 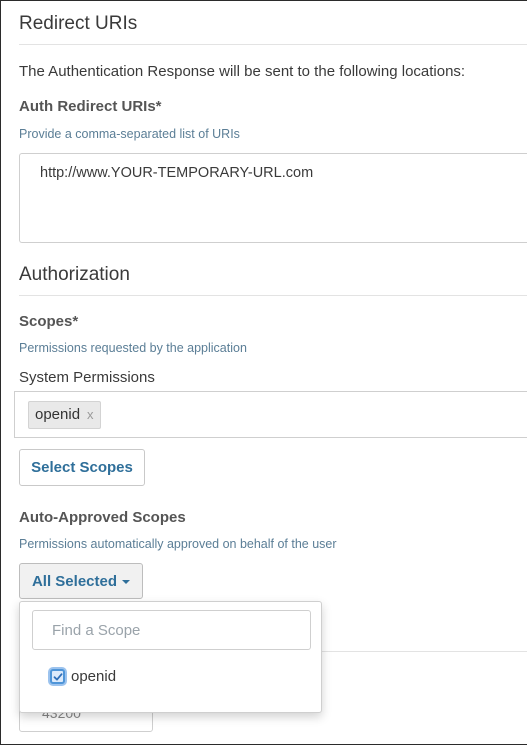 I want to click on auto-approved-dropdown-label: All Selected, so click(x=74, y=581).